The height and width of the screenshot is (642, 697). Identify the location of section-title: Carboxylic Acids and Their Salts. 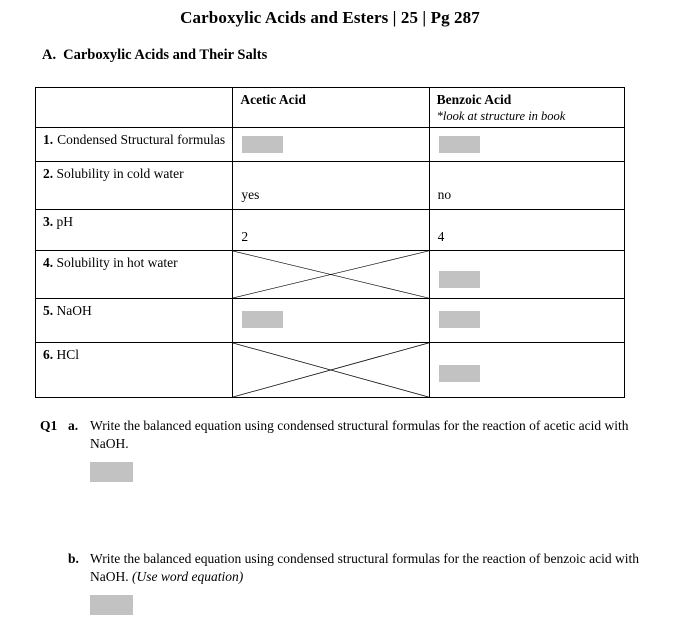
(165, 55).